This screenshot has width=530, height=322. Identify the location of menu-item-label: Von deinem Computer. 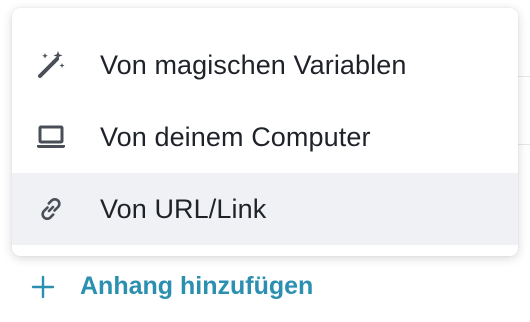
(235, 136).